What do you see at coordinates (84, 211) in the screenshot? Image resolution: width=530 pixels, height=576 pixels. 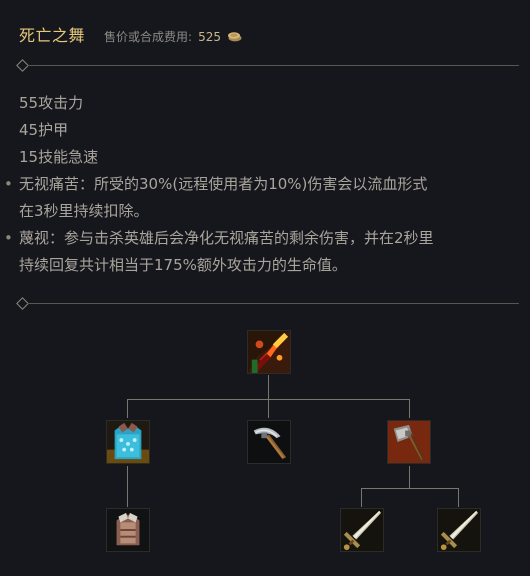 I see `passive-line: 在3秒里持续扣除。` at bounding box center [84, 211].